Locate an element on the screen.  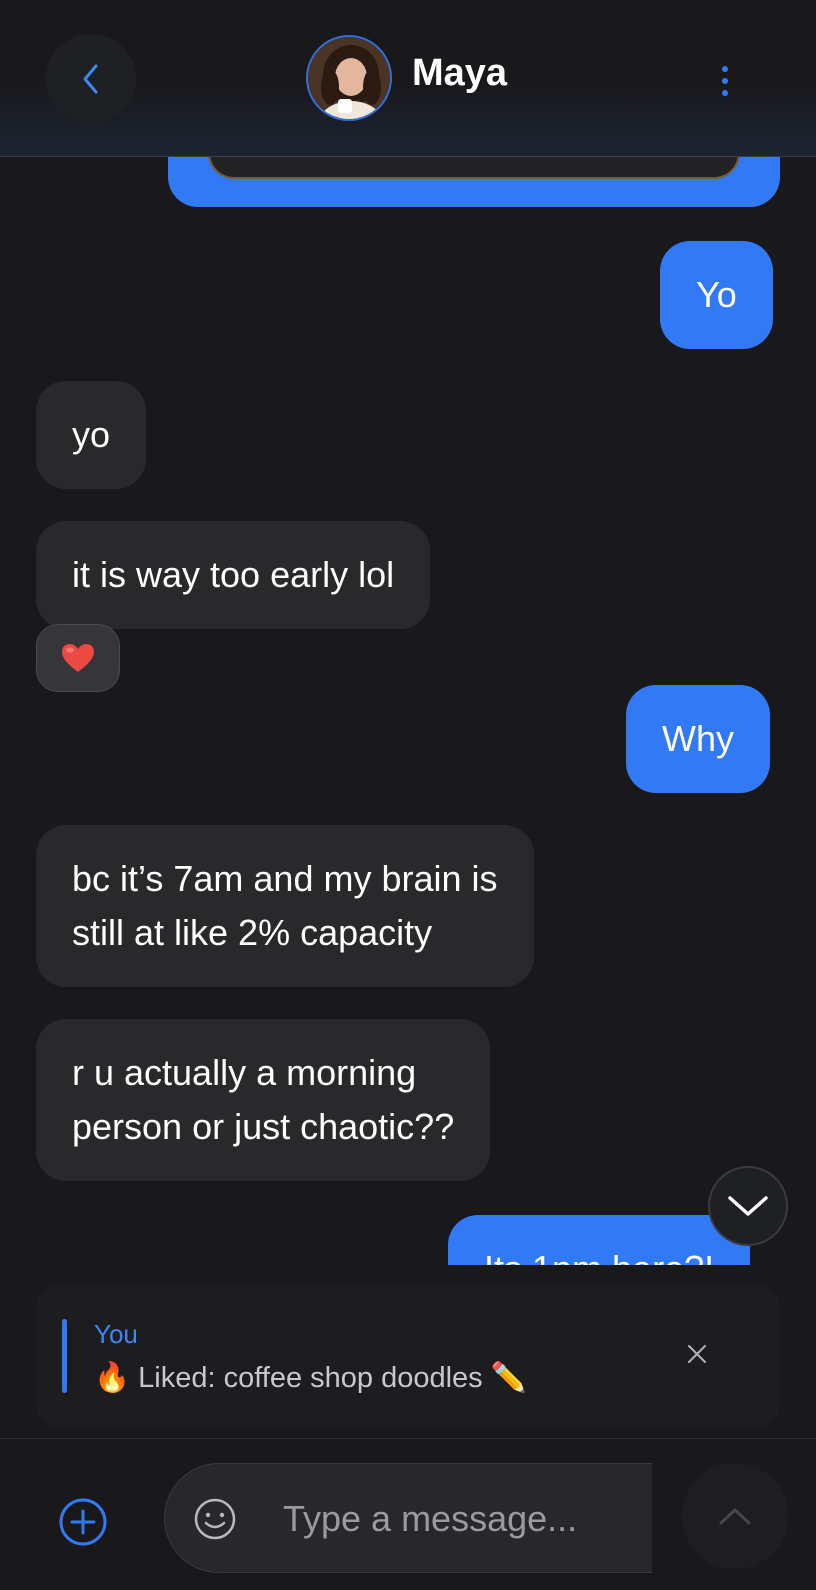
chevron-down-icon is located at coordinates (748, 1206).